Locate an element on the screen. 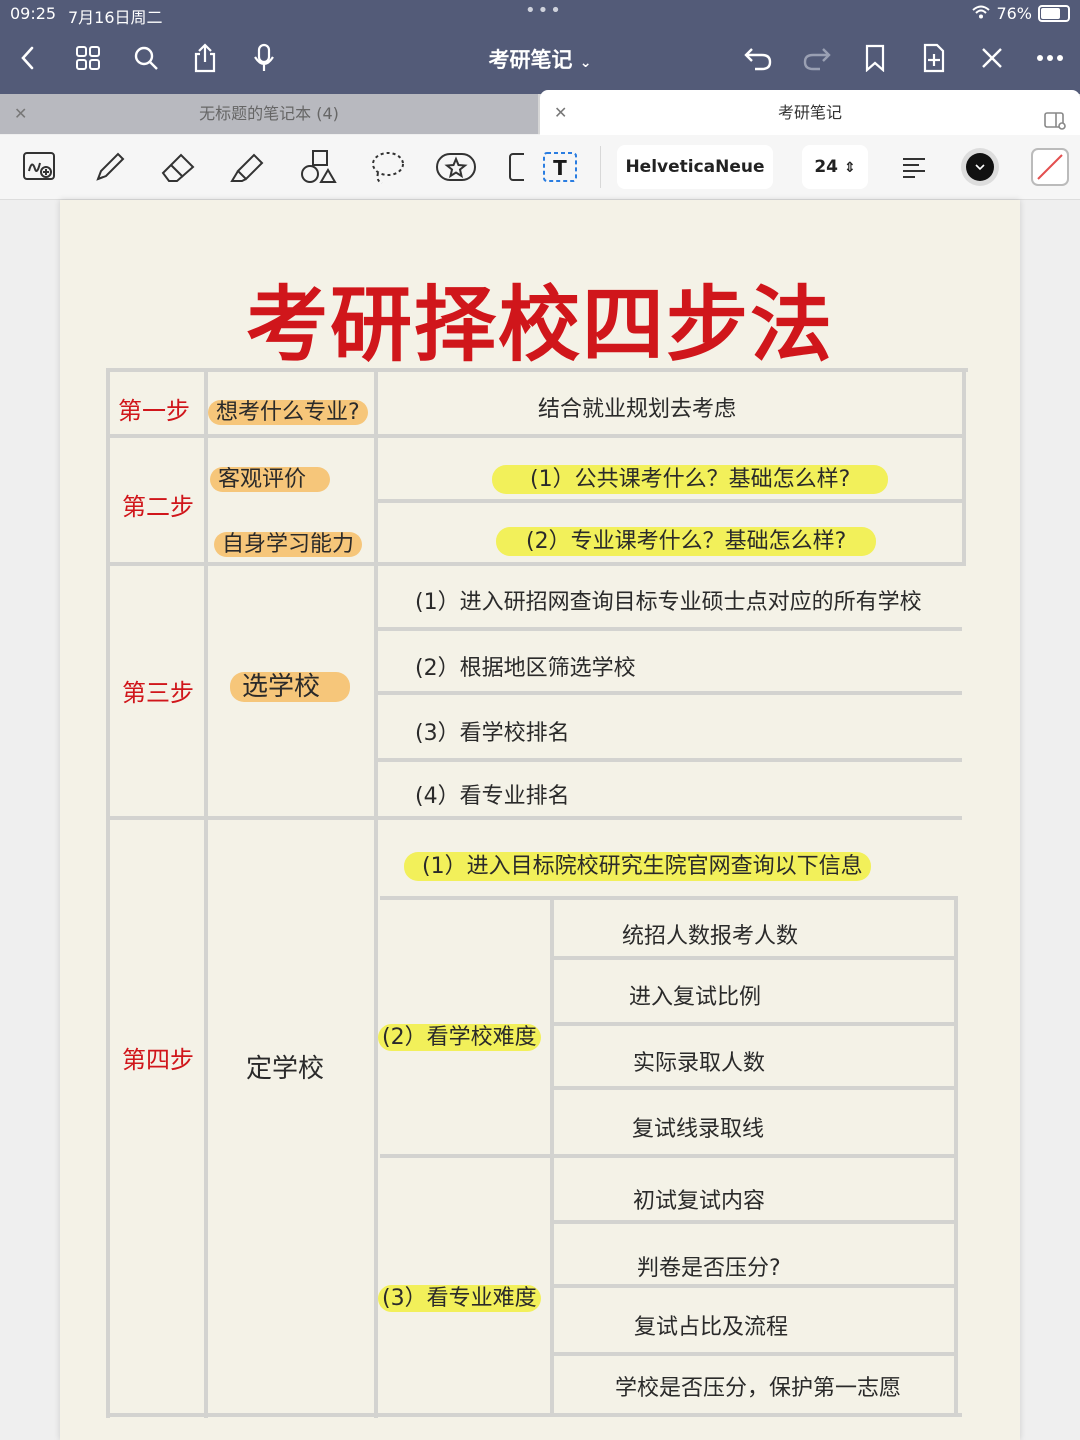 The image size is (1080, 1440). step4-question: 定学校 is located at coordinates (285, 1069).